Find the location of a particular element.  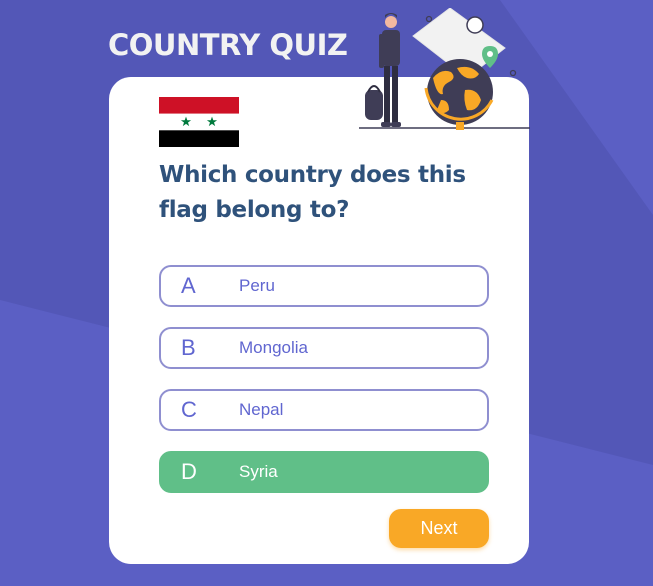

answer-option-d: D Syria is located at coordinates (324, 472).